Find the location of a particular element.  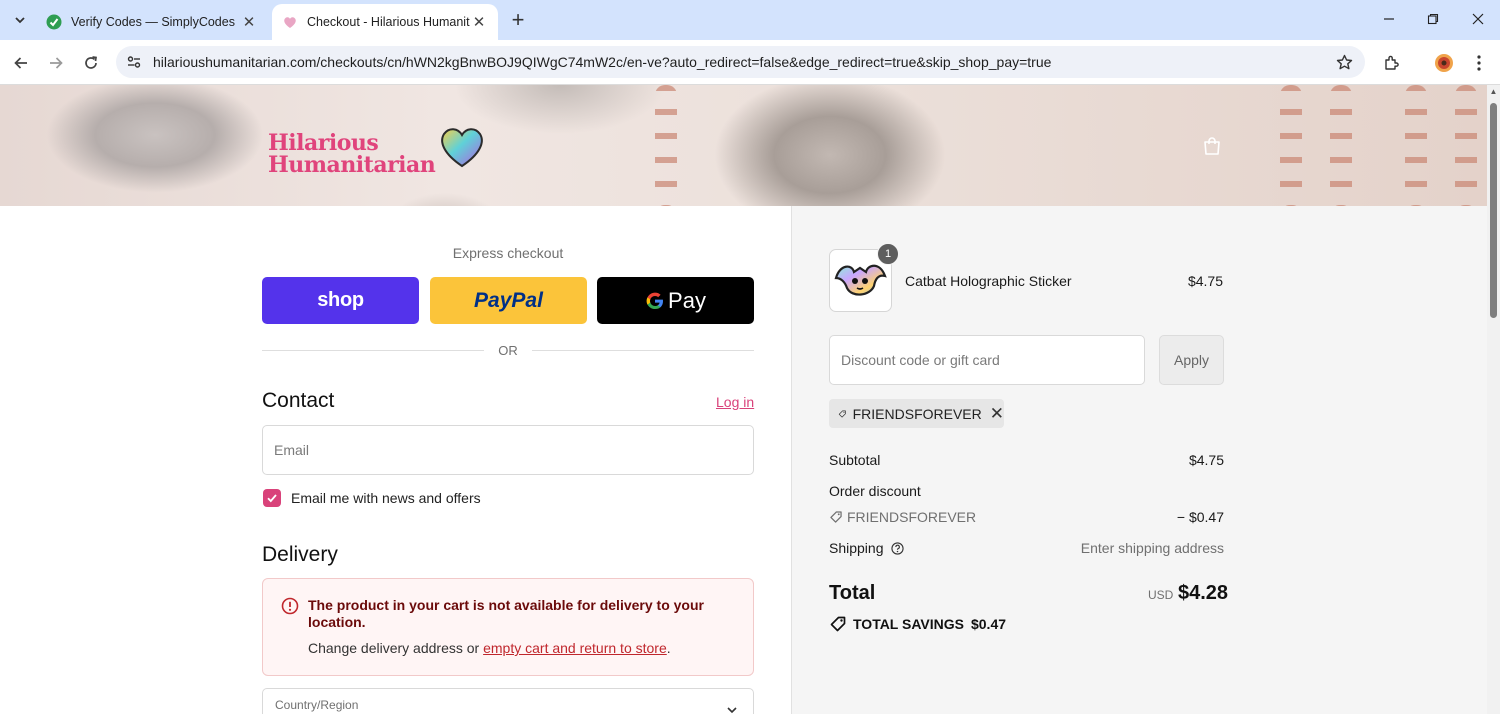

divider-right is located at coordinates (643, 350).